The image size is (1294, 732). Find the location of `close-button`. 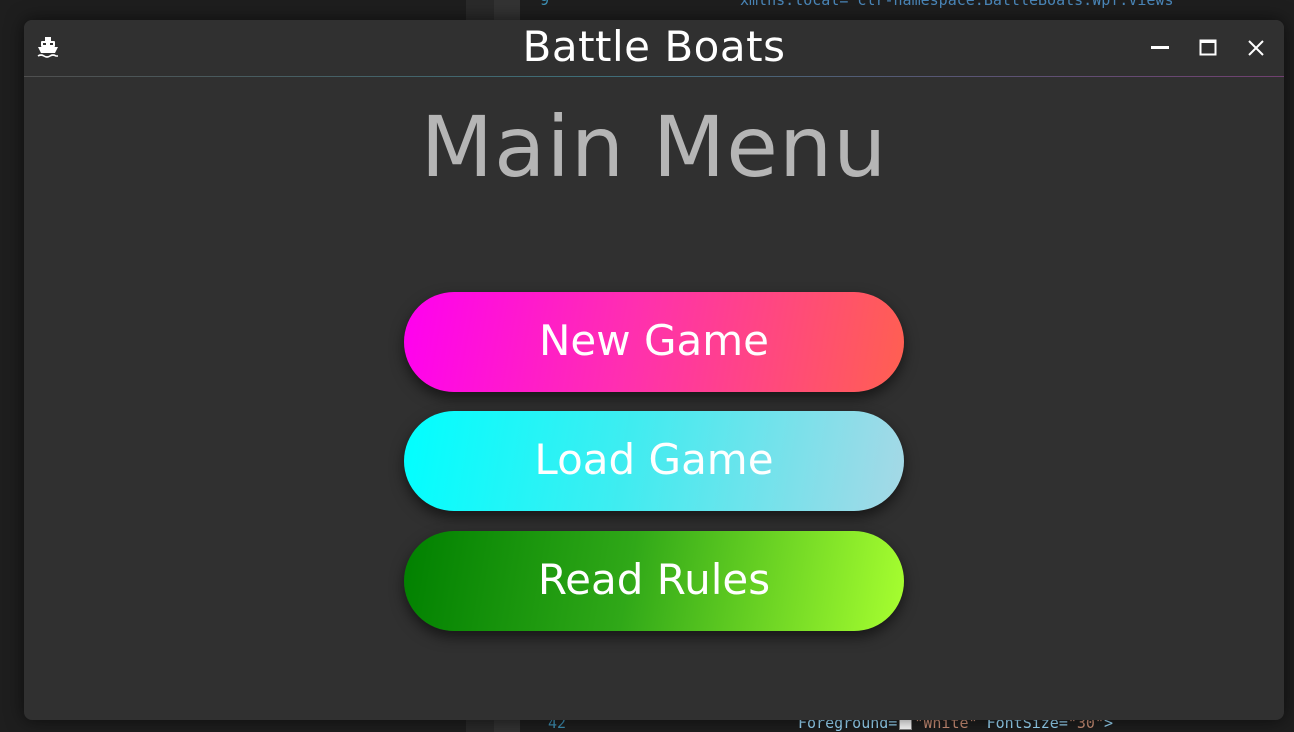

close-button is located at coordinates (1256, 48).